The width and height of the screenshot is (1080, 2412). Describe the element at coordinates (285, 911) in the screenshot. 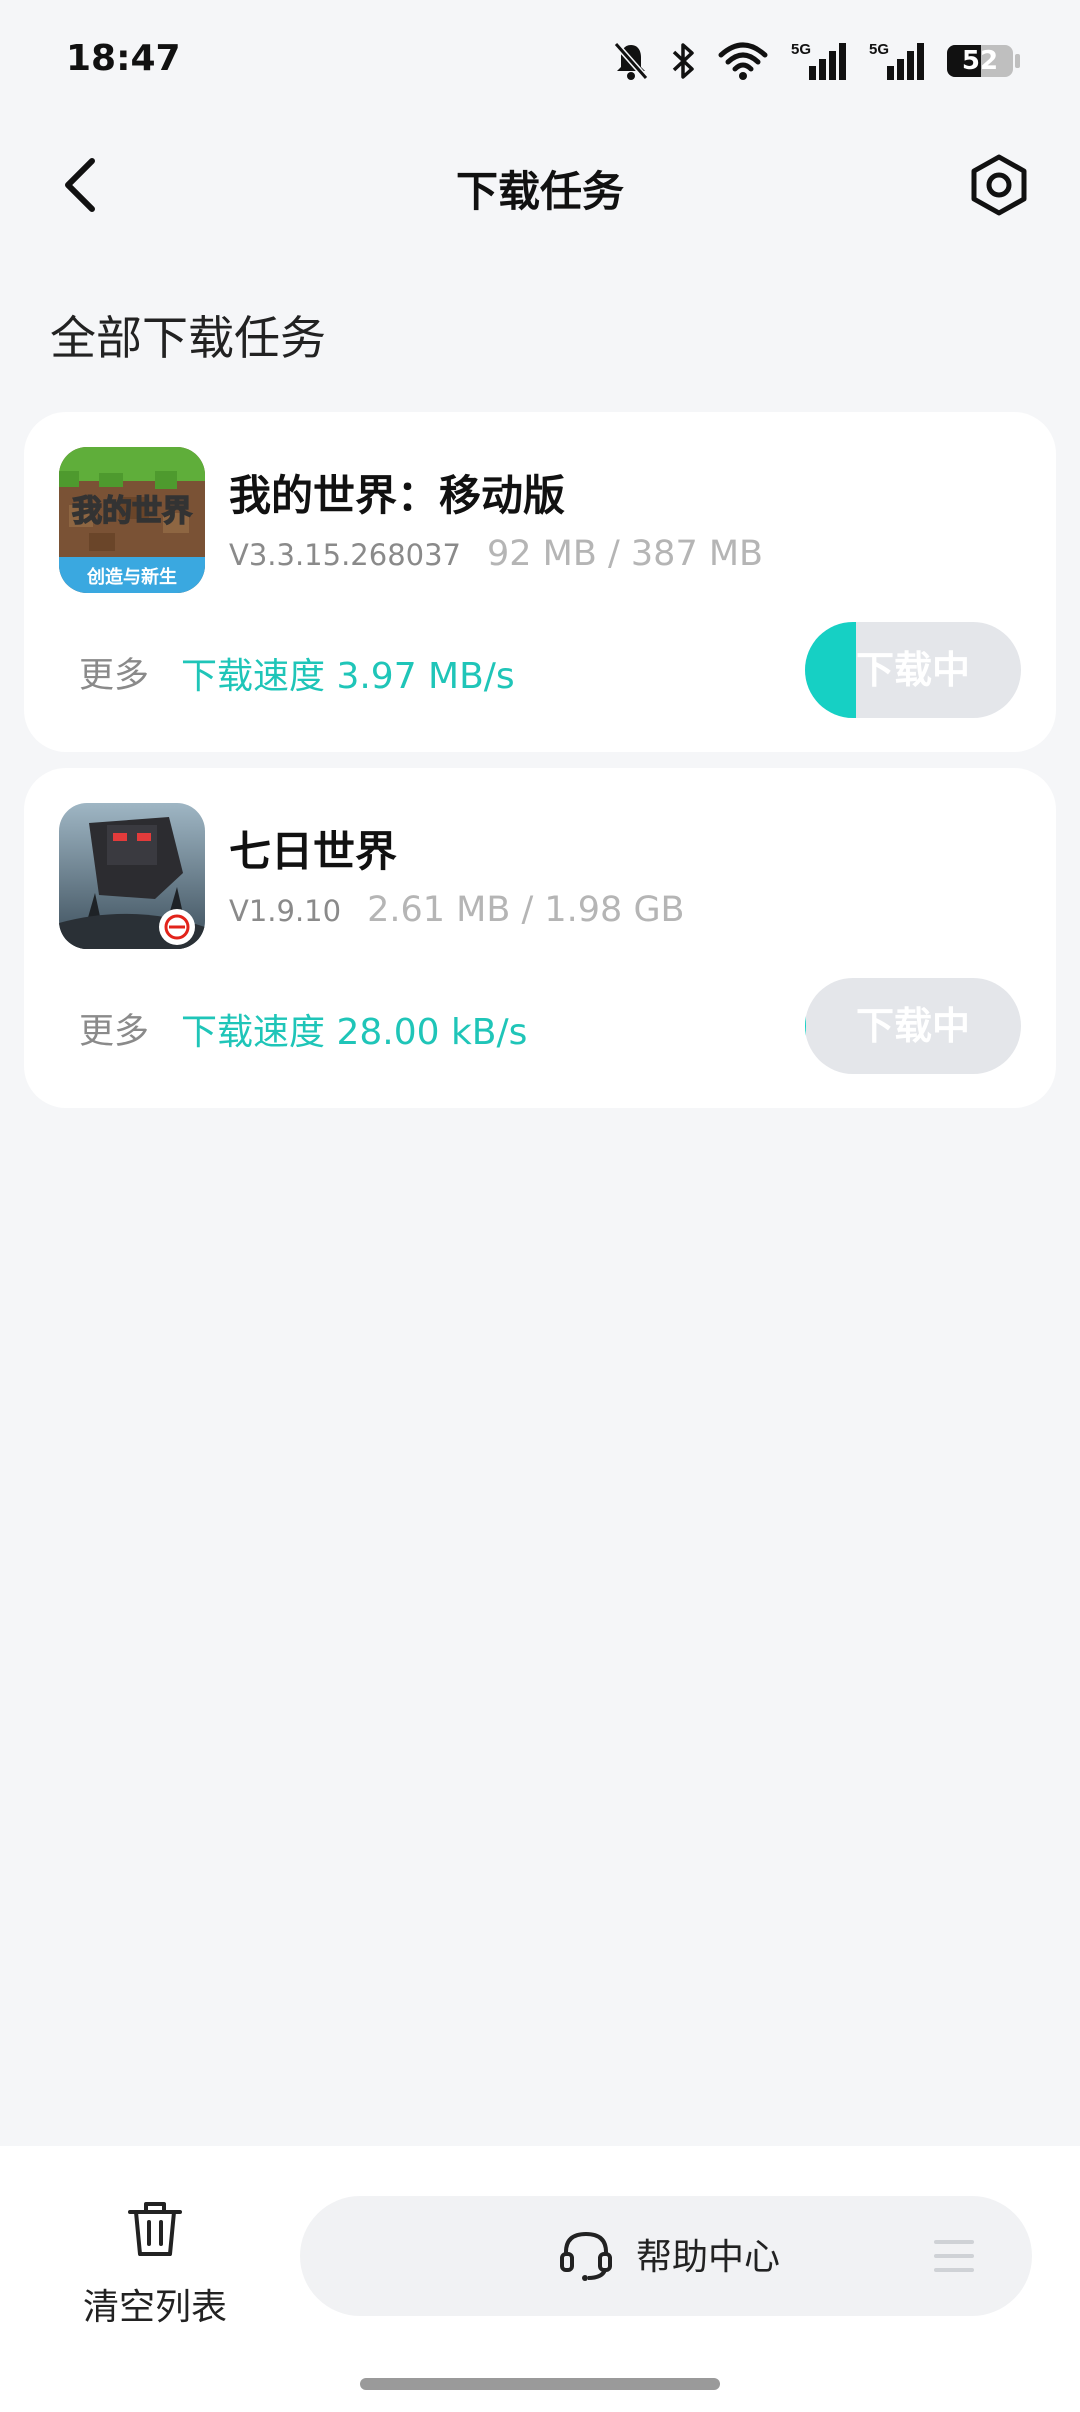

I see `app-version: V1.9.10` at that location.